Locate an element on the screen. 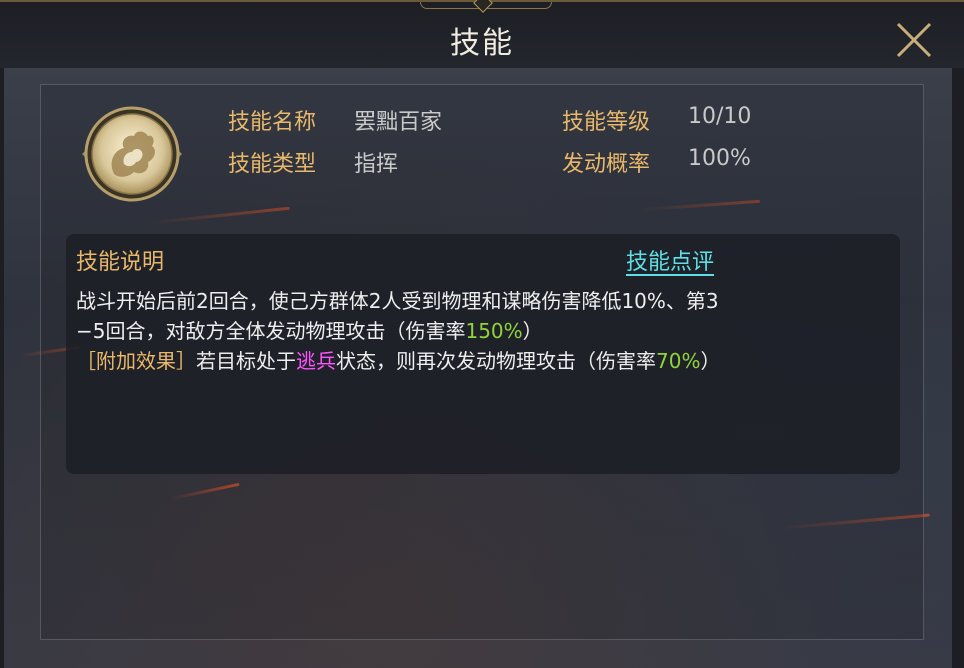 Image resolution: width=964 pixels, height=668 pixels. deserter-status-keyword: 逃兵 is located at coordinates (316, 361).